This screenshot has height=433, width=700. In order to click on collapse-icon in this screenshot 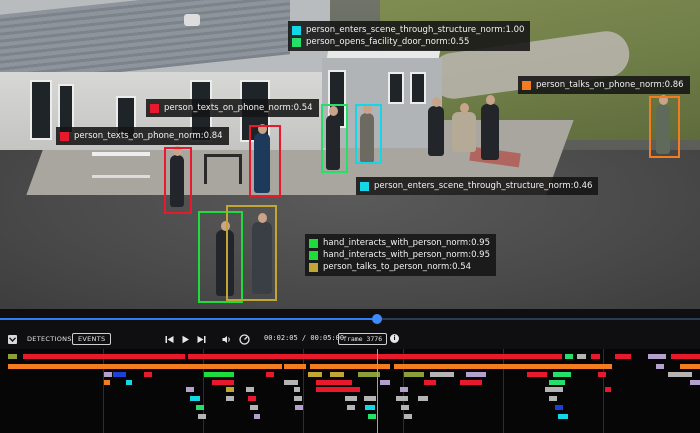, I will do `click(12, 339)`.